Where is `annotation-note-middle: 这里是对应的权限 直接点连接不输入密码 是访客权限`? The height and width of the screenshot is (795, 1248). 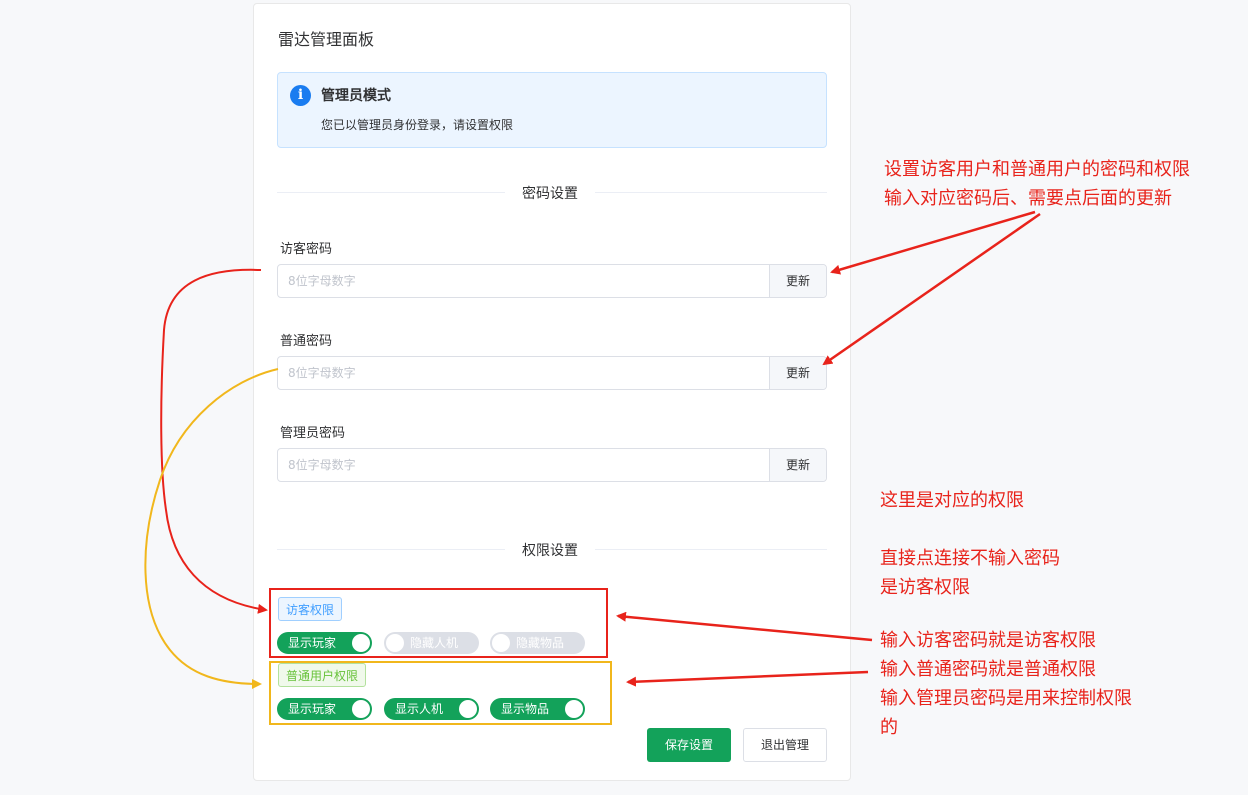 annotation-note-middle: 这里是对应的权限 直接点连接不输入密码 是访客权限 is located at coordinates (970, 544).